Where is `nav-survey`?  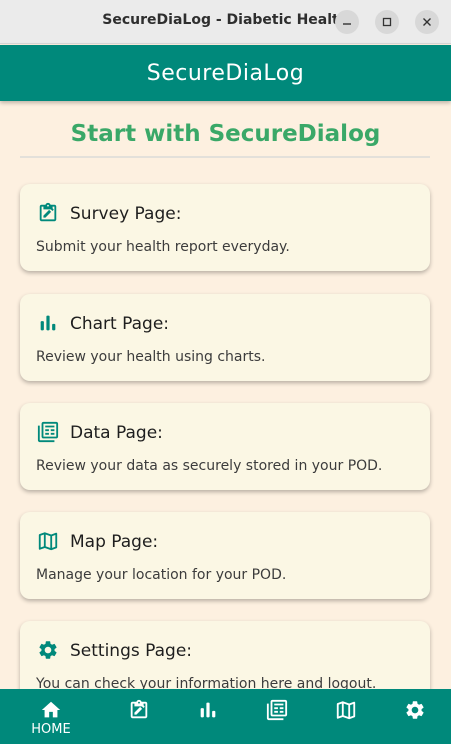 nav-survey is located at coordinates (139, 716).